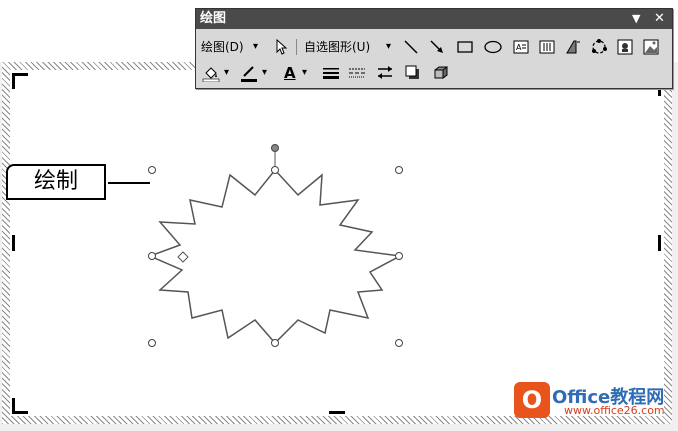 Image resolution: width=678 pixels, height=431 pixels. What do you see at coordinates (152, 170) in the screenshot?
I see `resize-handle-top-left` at bounding box center [152, 170].